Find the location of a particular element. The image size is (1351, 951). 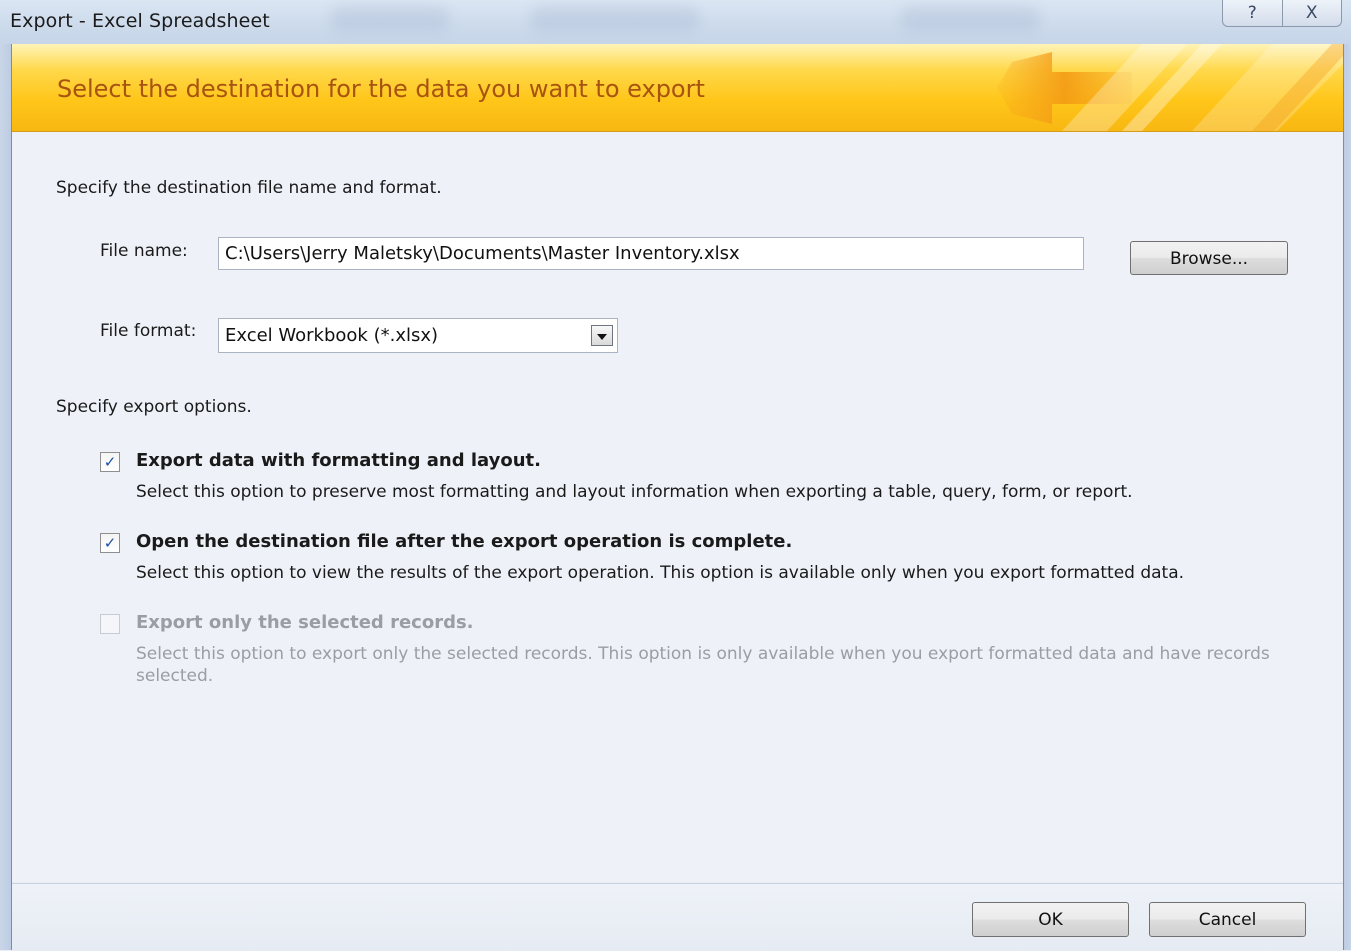

file-name-label: File name: is located at coordinates (144, 251).